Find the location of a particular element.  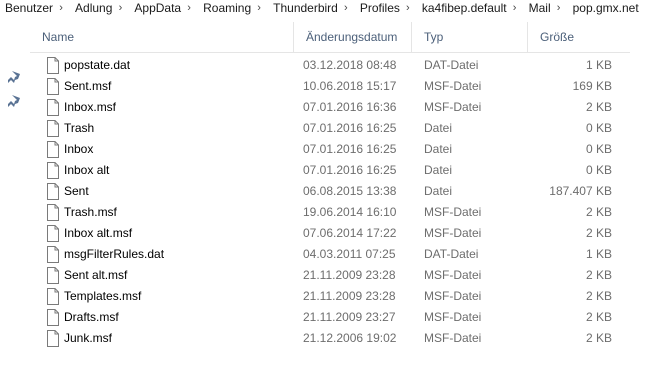

breadcrumb-item: Roaming is located at coordinates (224, 8).